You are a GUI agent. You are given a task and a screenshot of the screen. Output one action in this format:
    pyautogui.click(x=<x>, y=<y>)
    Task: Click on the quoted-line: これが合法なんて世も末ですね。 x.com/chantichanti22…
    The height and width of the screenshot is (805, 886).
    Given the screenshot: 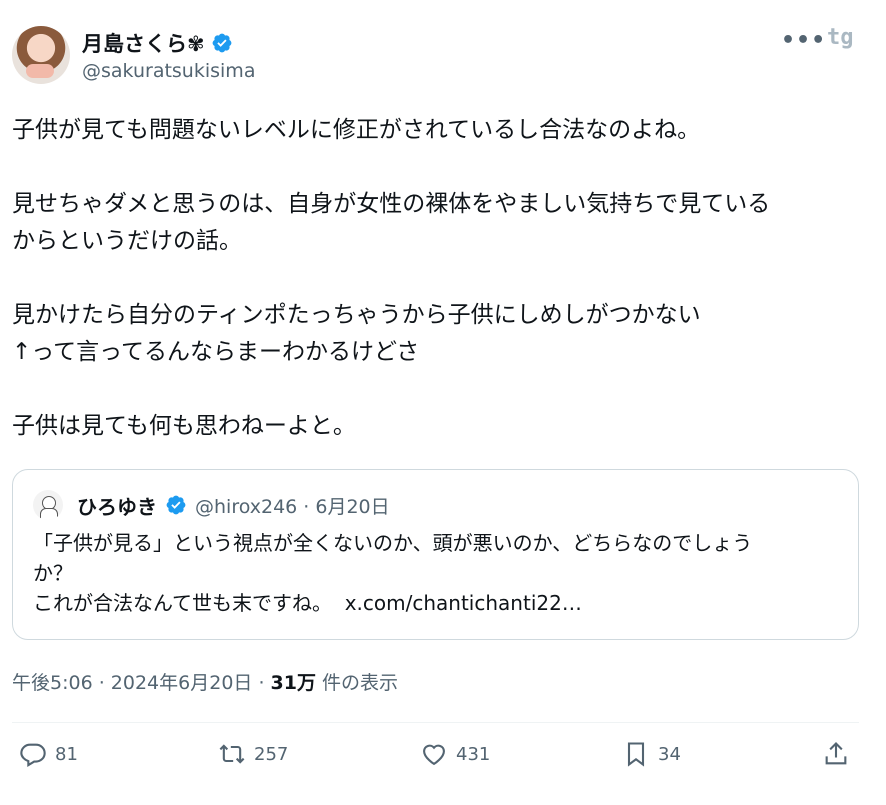 What is the action you would take?
    pyautogui.click(x=440, y=603)
    